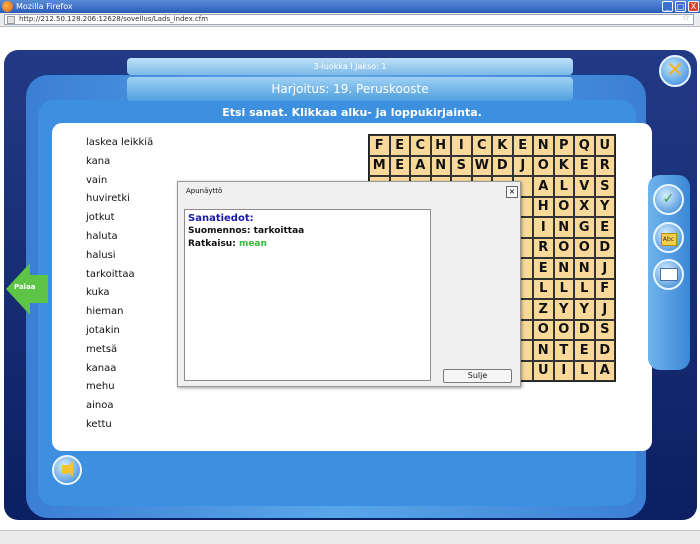 This screenshot has width=700, height=544. I want to click on course-label: 3-luokka I Jakso: 1, so click(350, 66).